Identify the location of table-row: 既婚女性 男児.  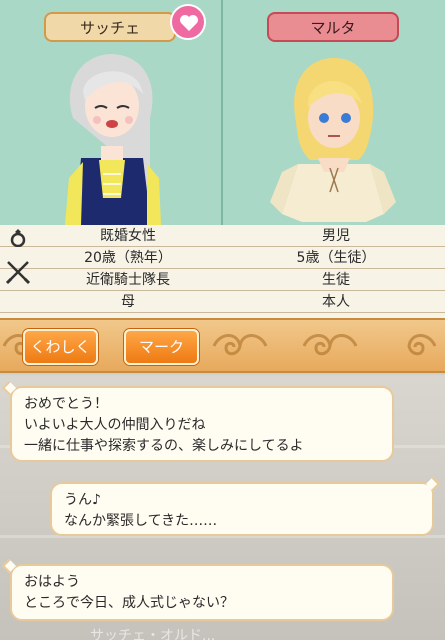
(222, 236).